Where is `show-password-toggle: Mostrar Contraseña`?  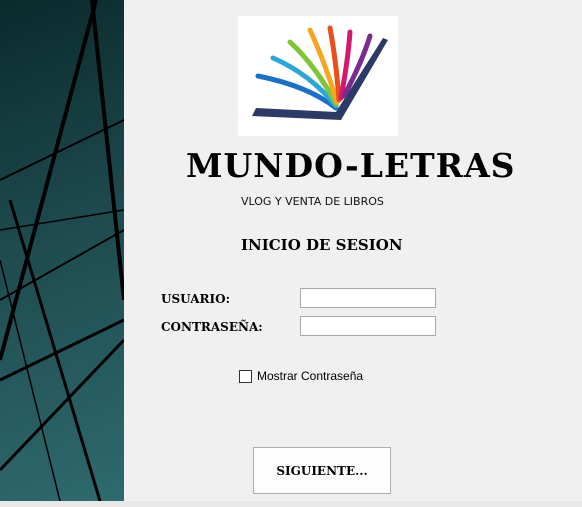
show-password-toggle: Mostrar Contraseña is located at coordinates (301, 376).